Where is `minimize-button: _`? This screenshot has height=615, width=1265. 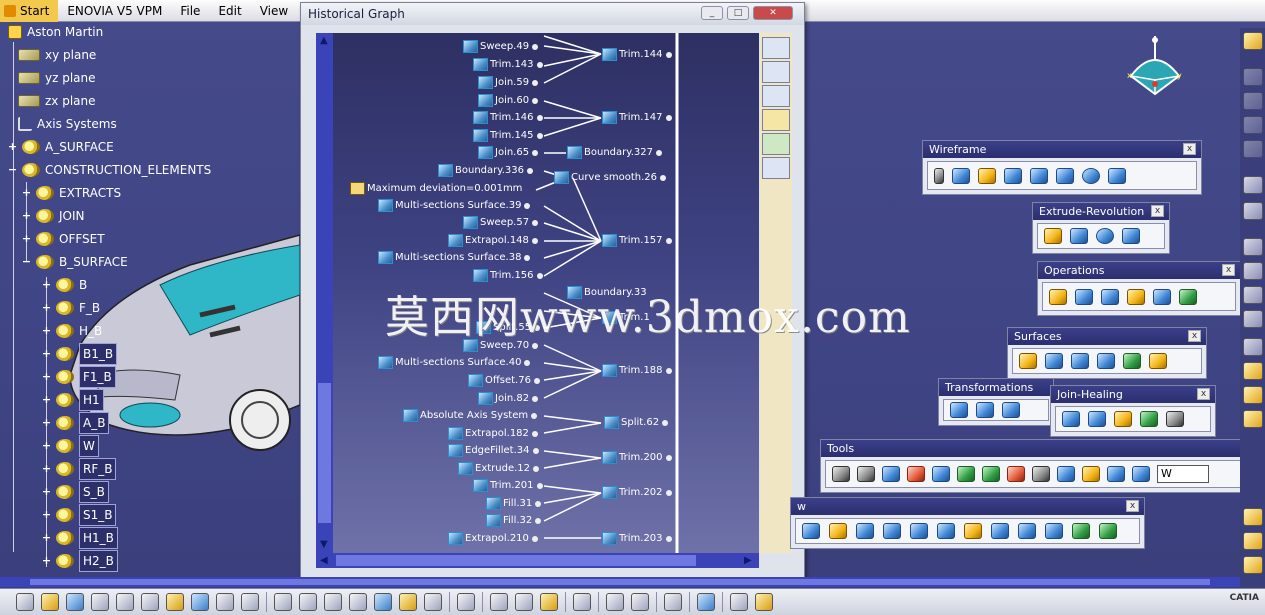 minimize-button: _ is located at coordinates (712, 13).